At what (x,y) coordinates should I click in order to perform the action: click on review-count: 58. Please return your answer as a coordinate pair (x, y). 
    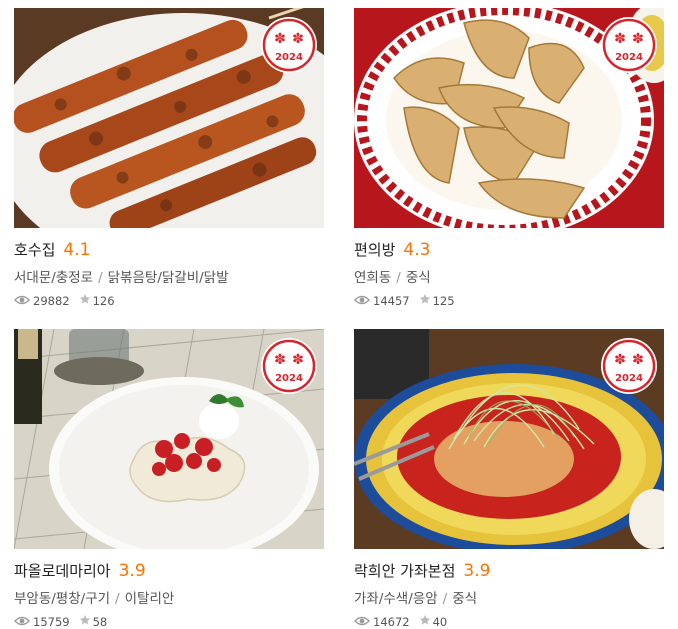
    Looking at the image, I should click on (100, 621).